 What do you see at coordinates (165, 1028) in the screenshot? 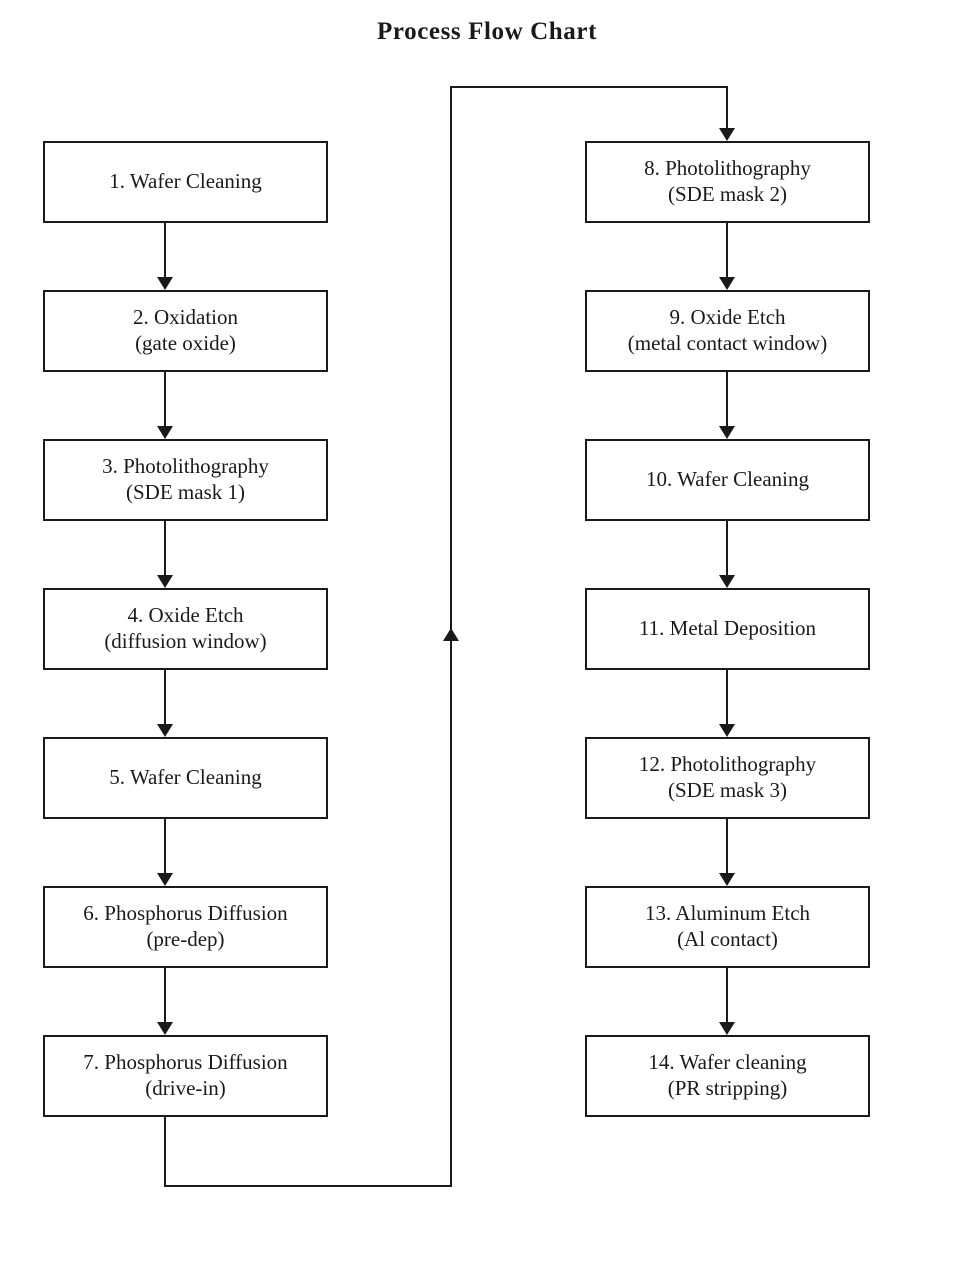
I see `edge-6-to-7-arrowhead` at bounding box center [165, 1028].